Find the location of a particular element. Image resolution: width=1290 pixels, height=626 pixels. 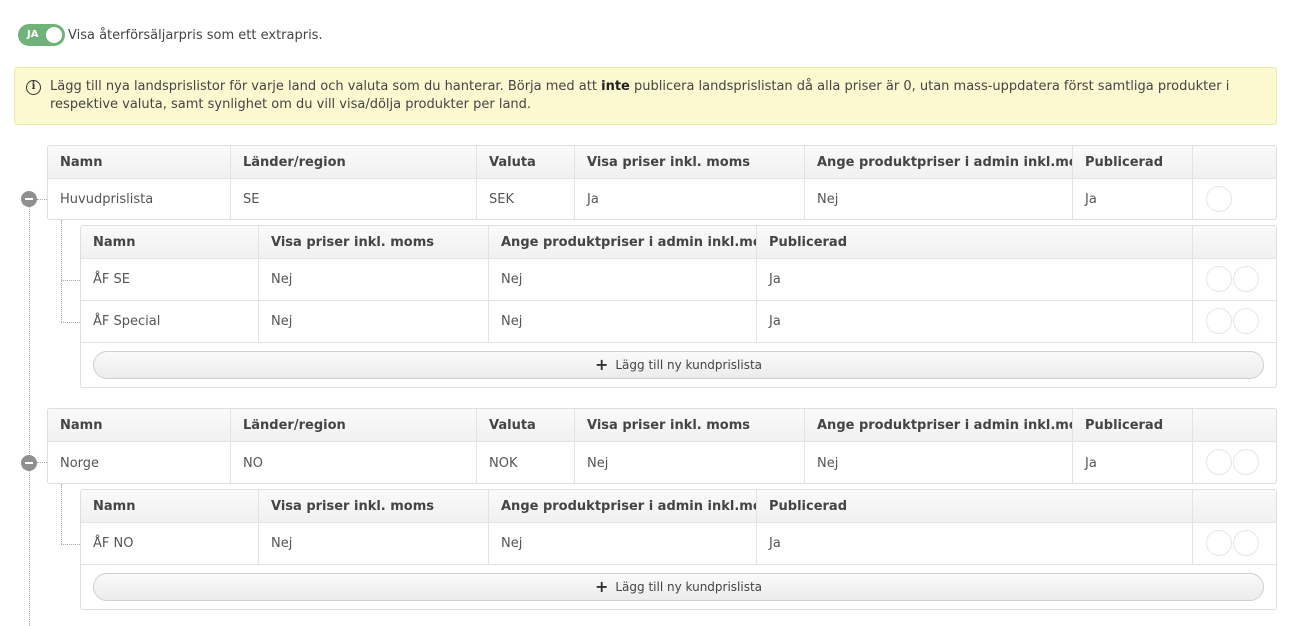

toggle-knob is located at coordinates (54, 35).